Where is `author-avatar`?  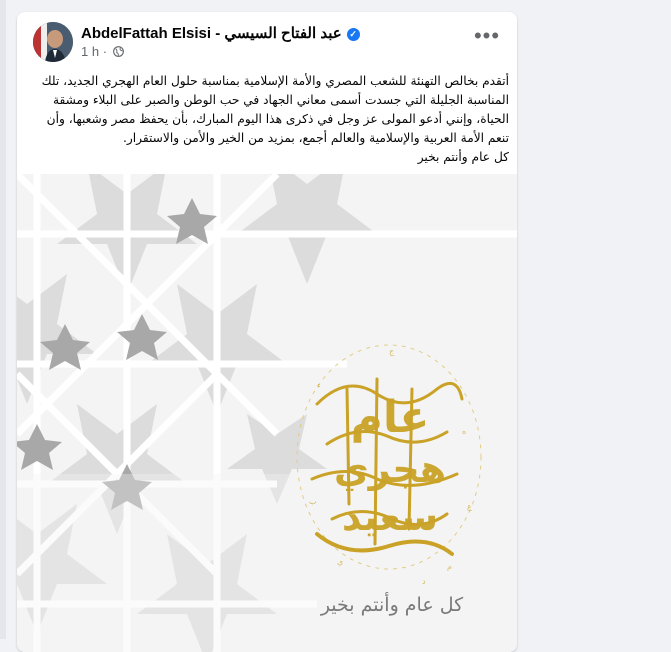 author-avatar is located at coordinates (53, 42).